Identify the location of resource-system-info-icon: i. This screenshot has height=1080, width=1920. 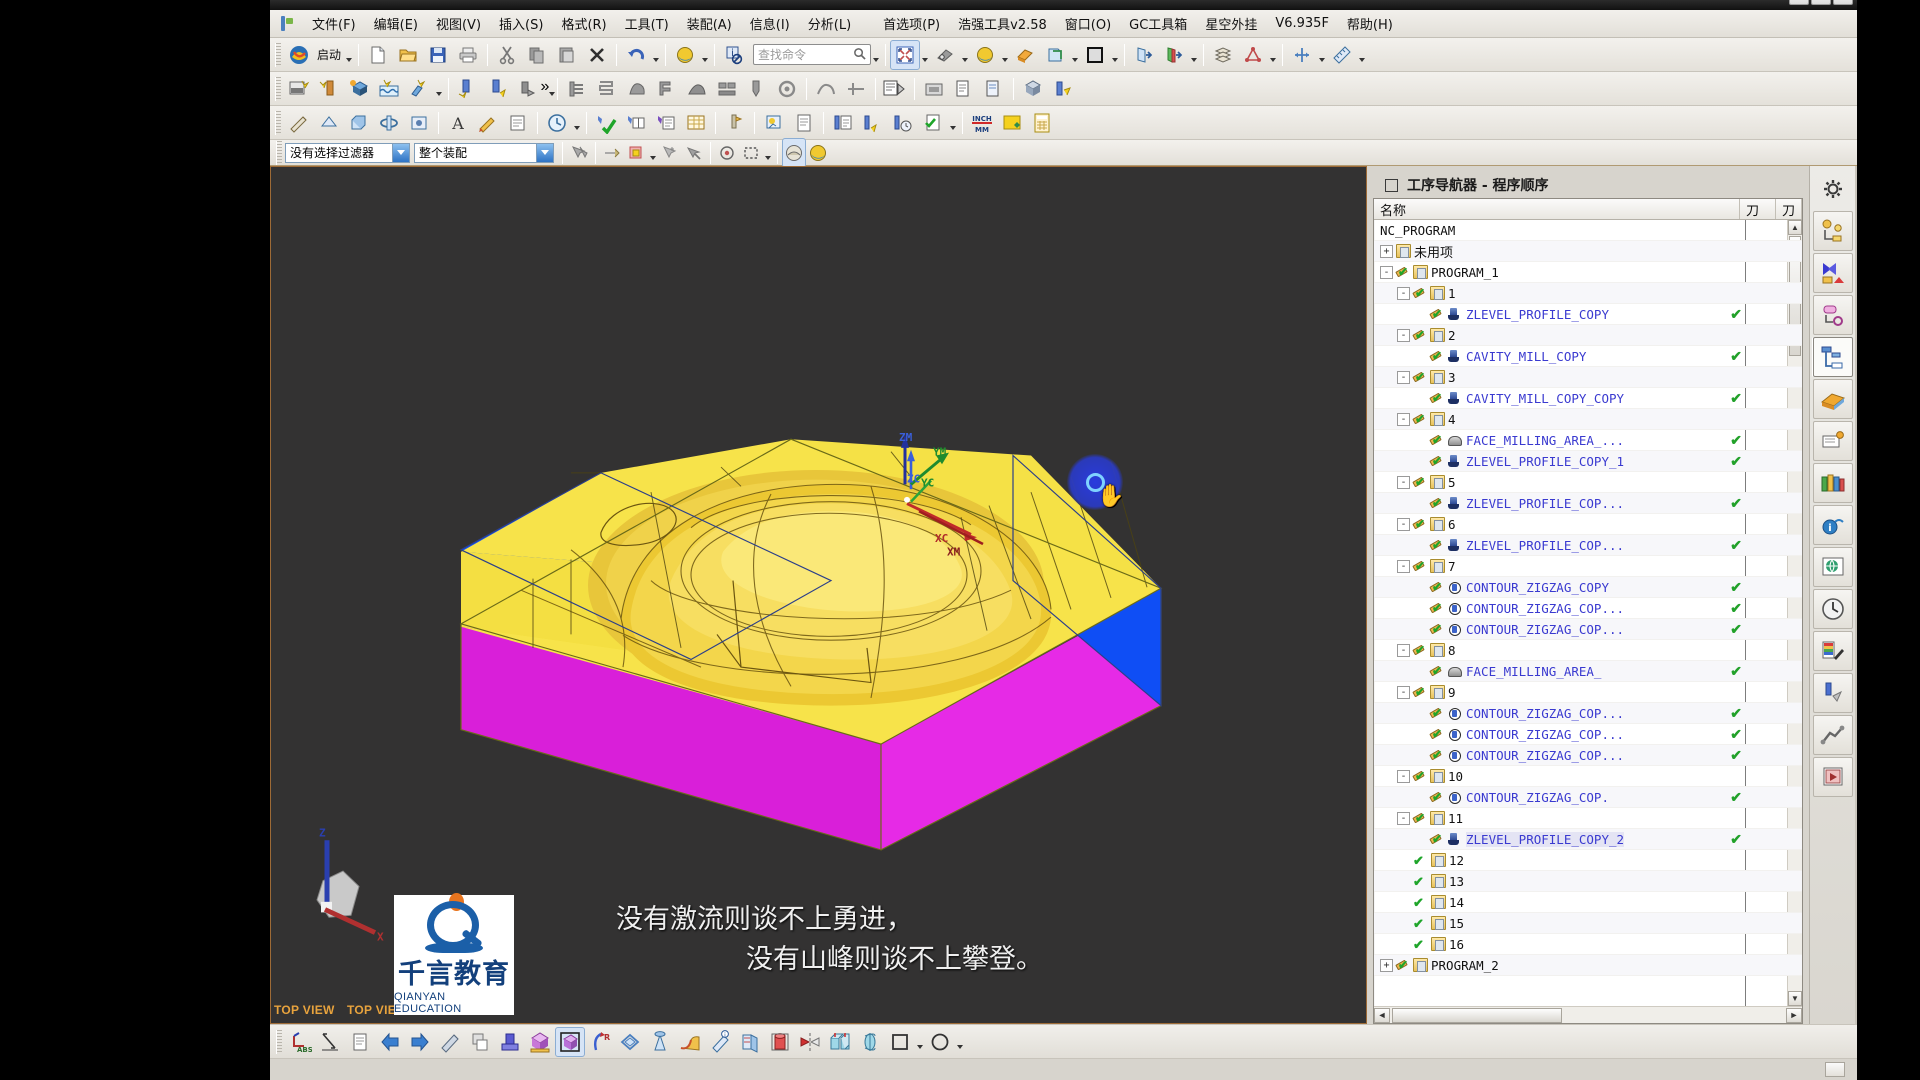
(1832, 525).